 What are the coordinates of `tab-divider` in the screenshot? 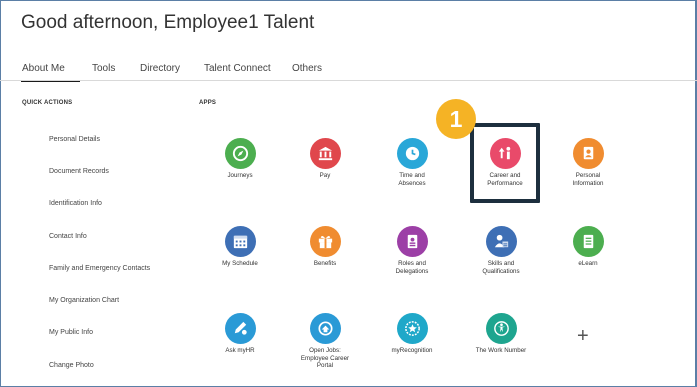 It's located at (348, 80).